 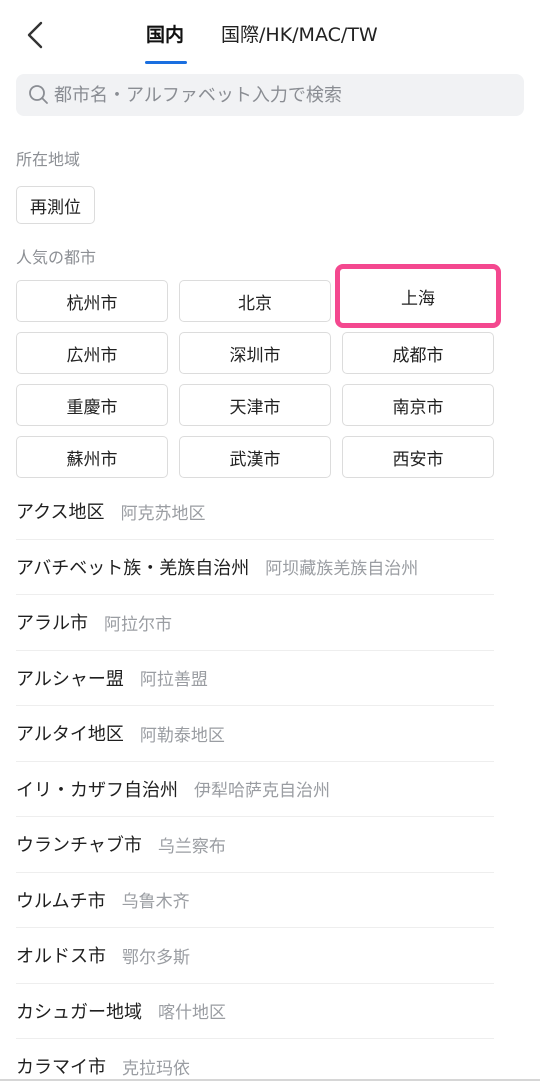 What do you see at coordinates (255, 900) in the screenshot?
I see `list-item: ウルムチ市 乌鲁木齐` at bounding box center [255, 900].